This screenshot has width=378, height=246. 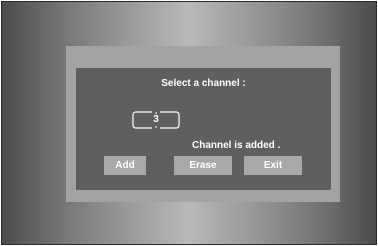 What do you see at coordinates (273, 165) in the screenshot?
I see `exit-button: Exit` at bounding box center [273, 165].